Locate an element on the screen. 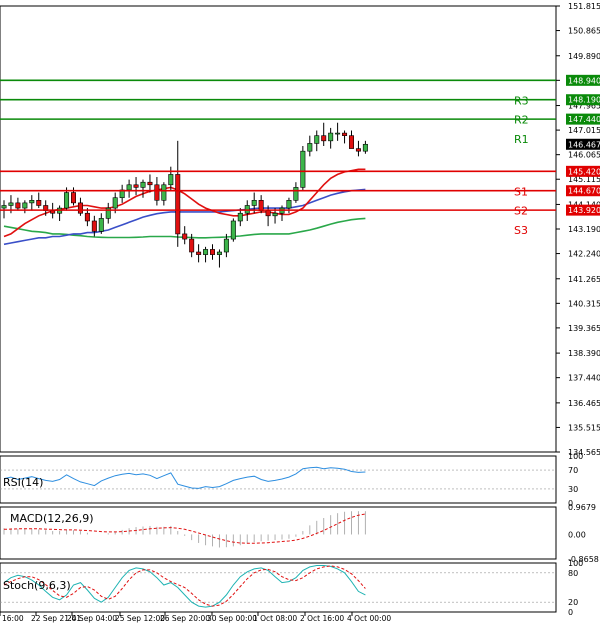  x-tick-label: 26 Sep 20:00 is located at coordinates (185, 618).